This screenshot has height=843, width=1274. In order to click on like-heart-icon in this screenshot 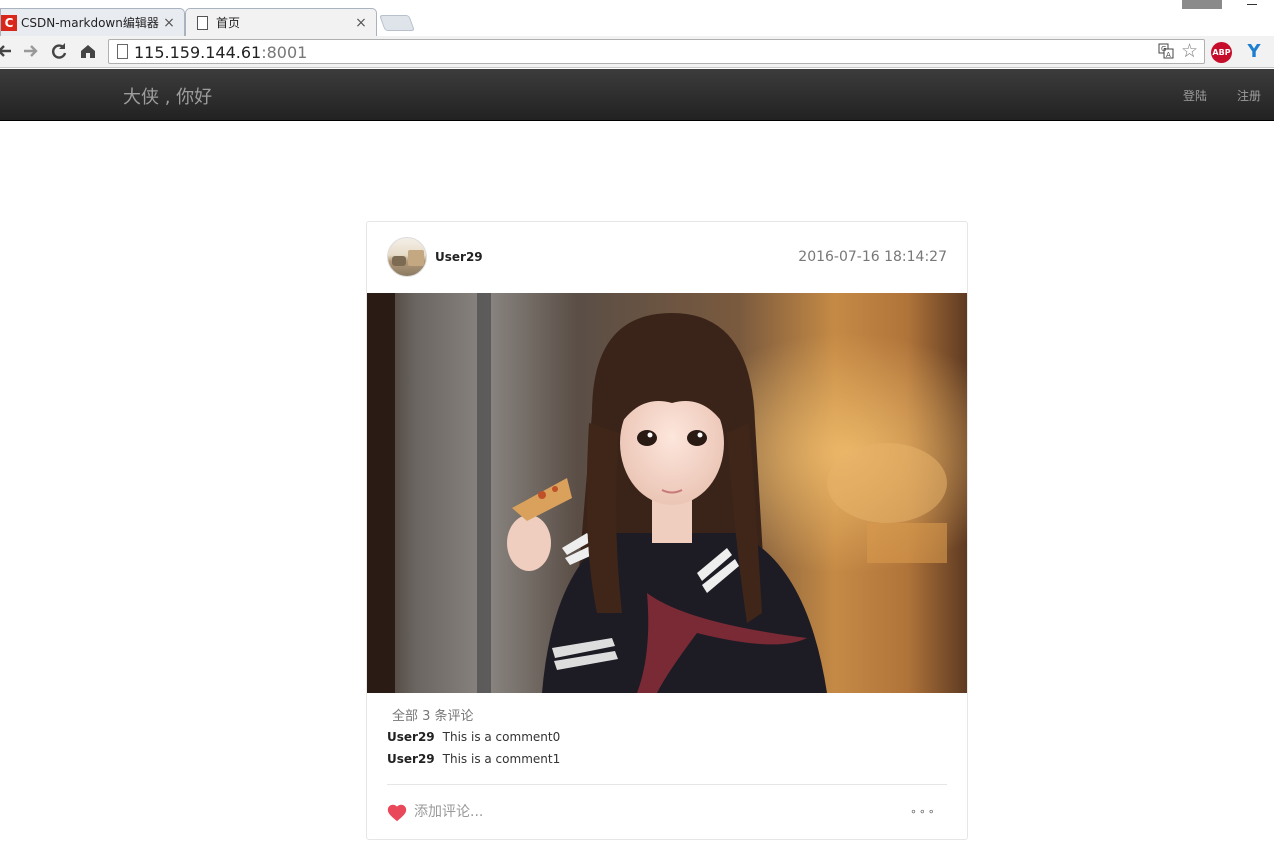, I will do `click(397, 813)`.